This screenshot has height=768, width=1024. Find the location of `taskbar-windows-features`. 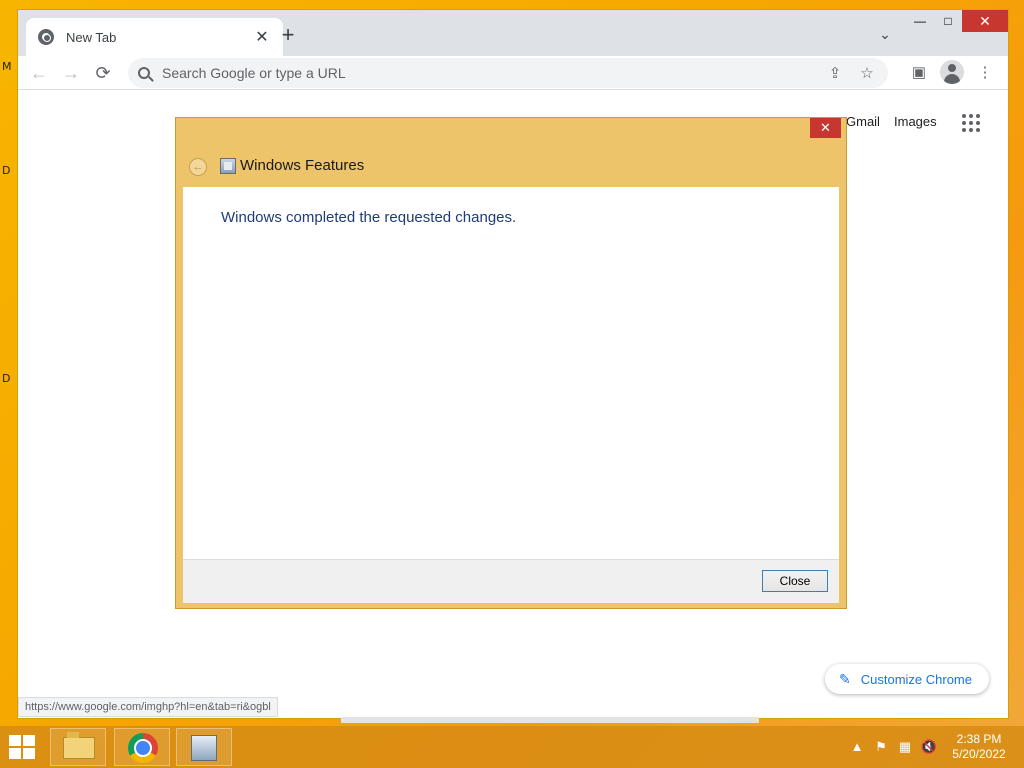

taskbar-windows-features is located at coordinates (204, 747).